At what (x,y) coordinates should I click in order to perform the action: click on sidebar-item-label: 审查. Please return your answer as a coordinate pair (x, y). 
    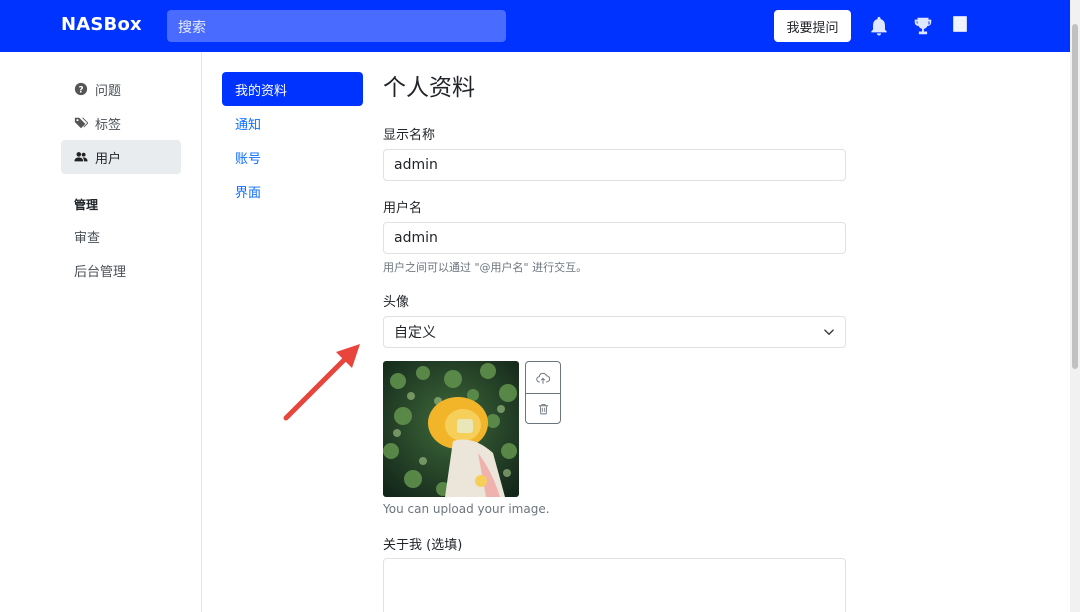
    Looking at the image, I should click on (87, 238).